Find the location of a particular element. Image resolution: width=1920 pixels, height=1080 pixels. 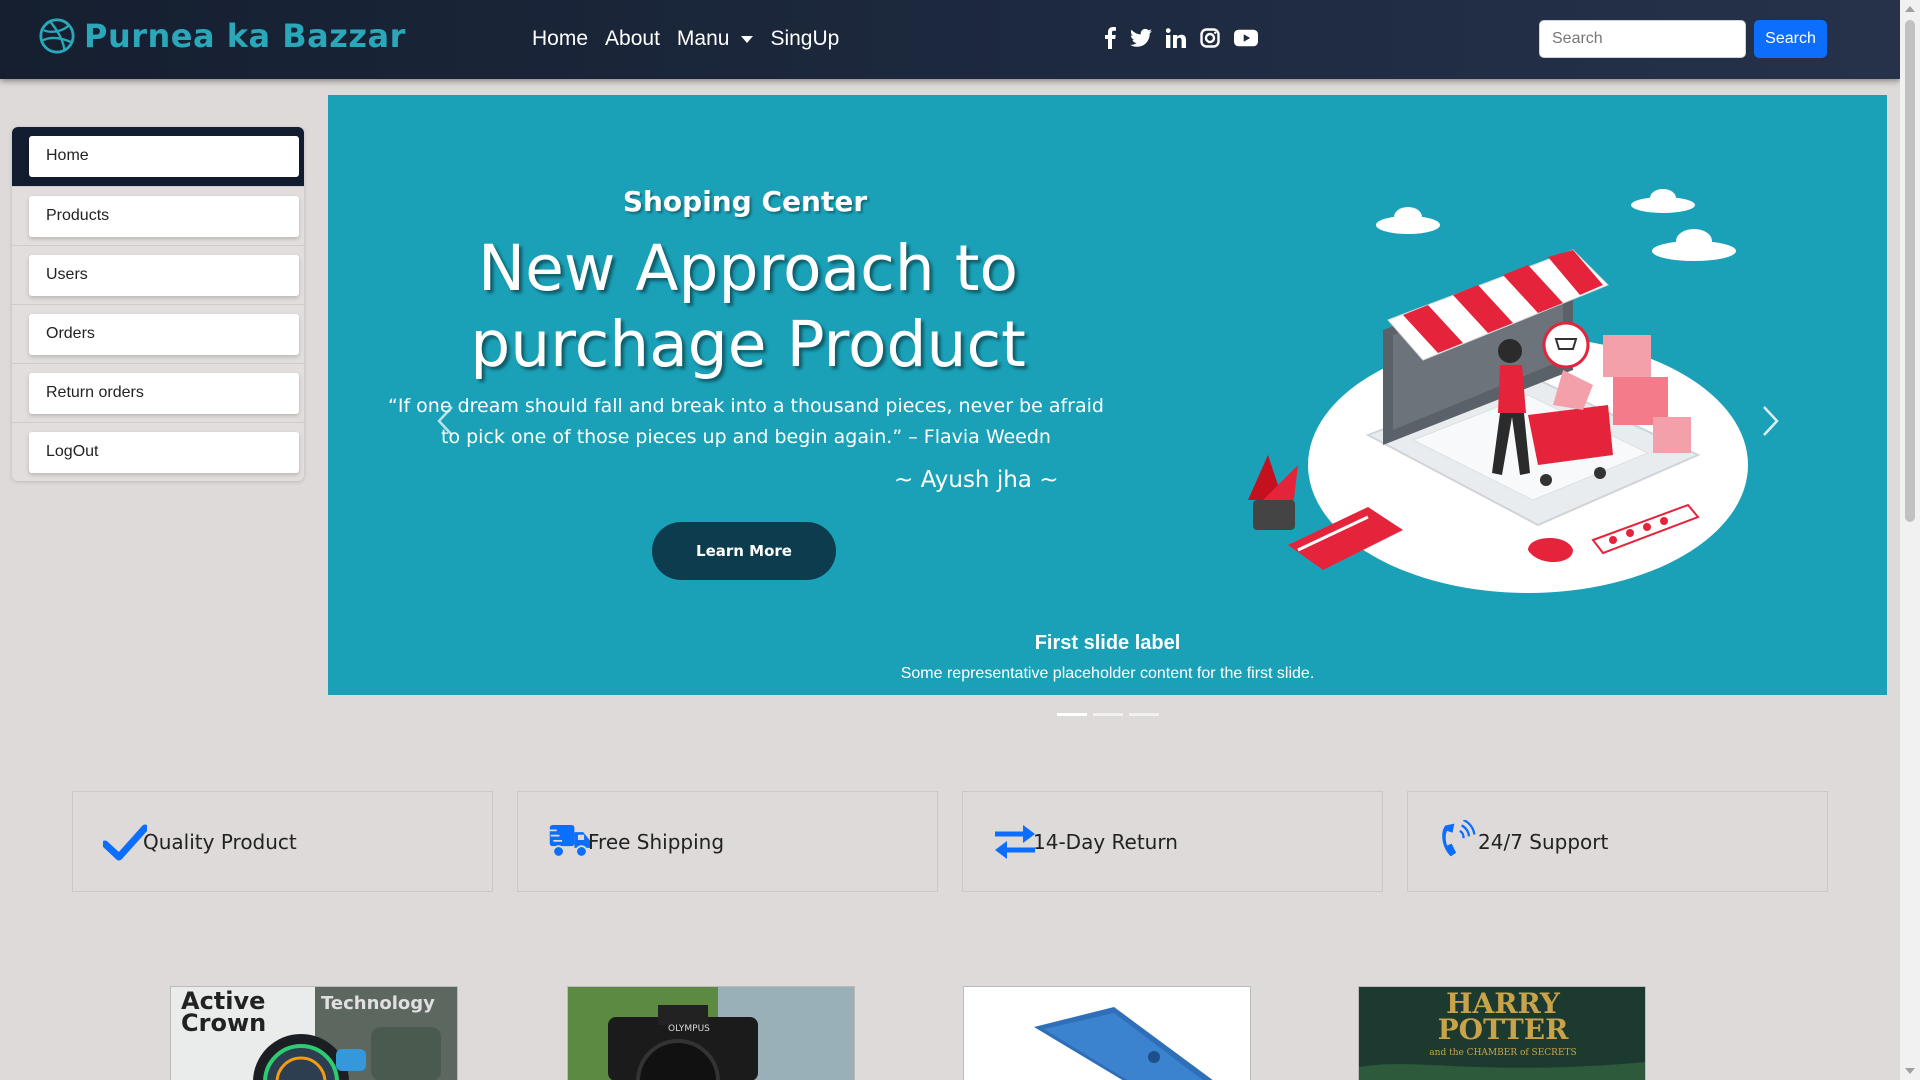

product-card-book: HARRY POTTER and the CHAMBER of SECRETS is located at coordinates (1502, 1033).